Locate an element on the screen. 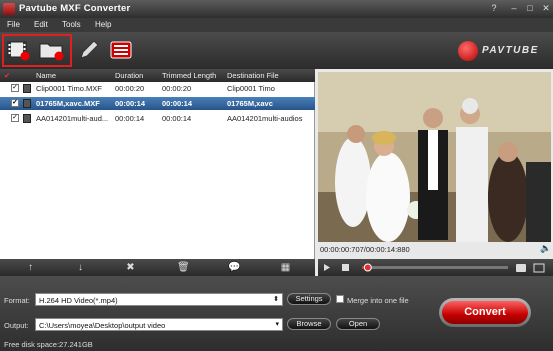 Image resolution: width=553 pixels, height=351 pixels. logo-text: PAVTUBE is located at coordinates (510, 50).